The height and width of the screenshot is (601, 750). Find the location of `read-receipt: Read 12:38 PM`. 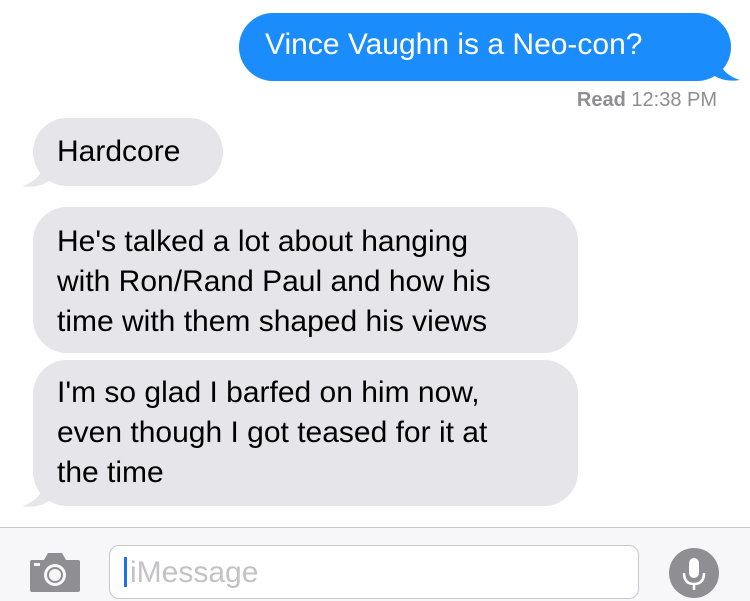

read-receipt: Read 12:38 PM is located at coordinates (647, 100).